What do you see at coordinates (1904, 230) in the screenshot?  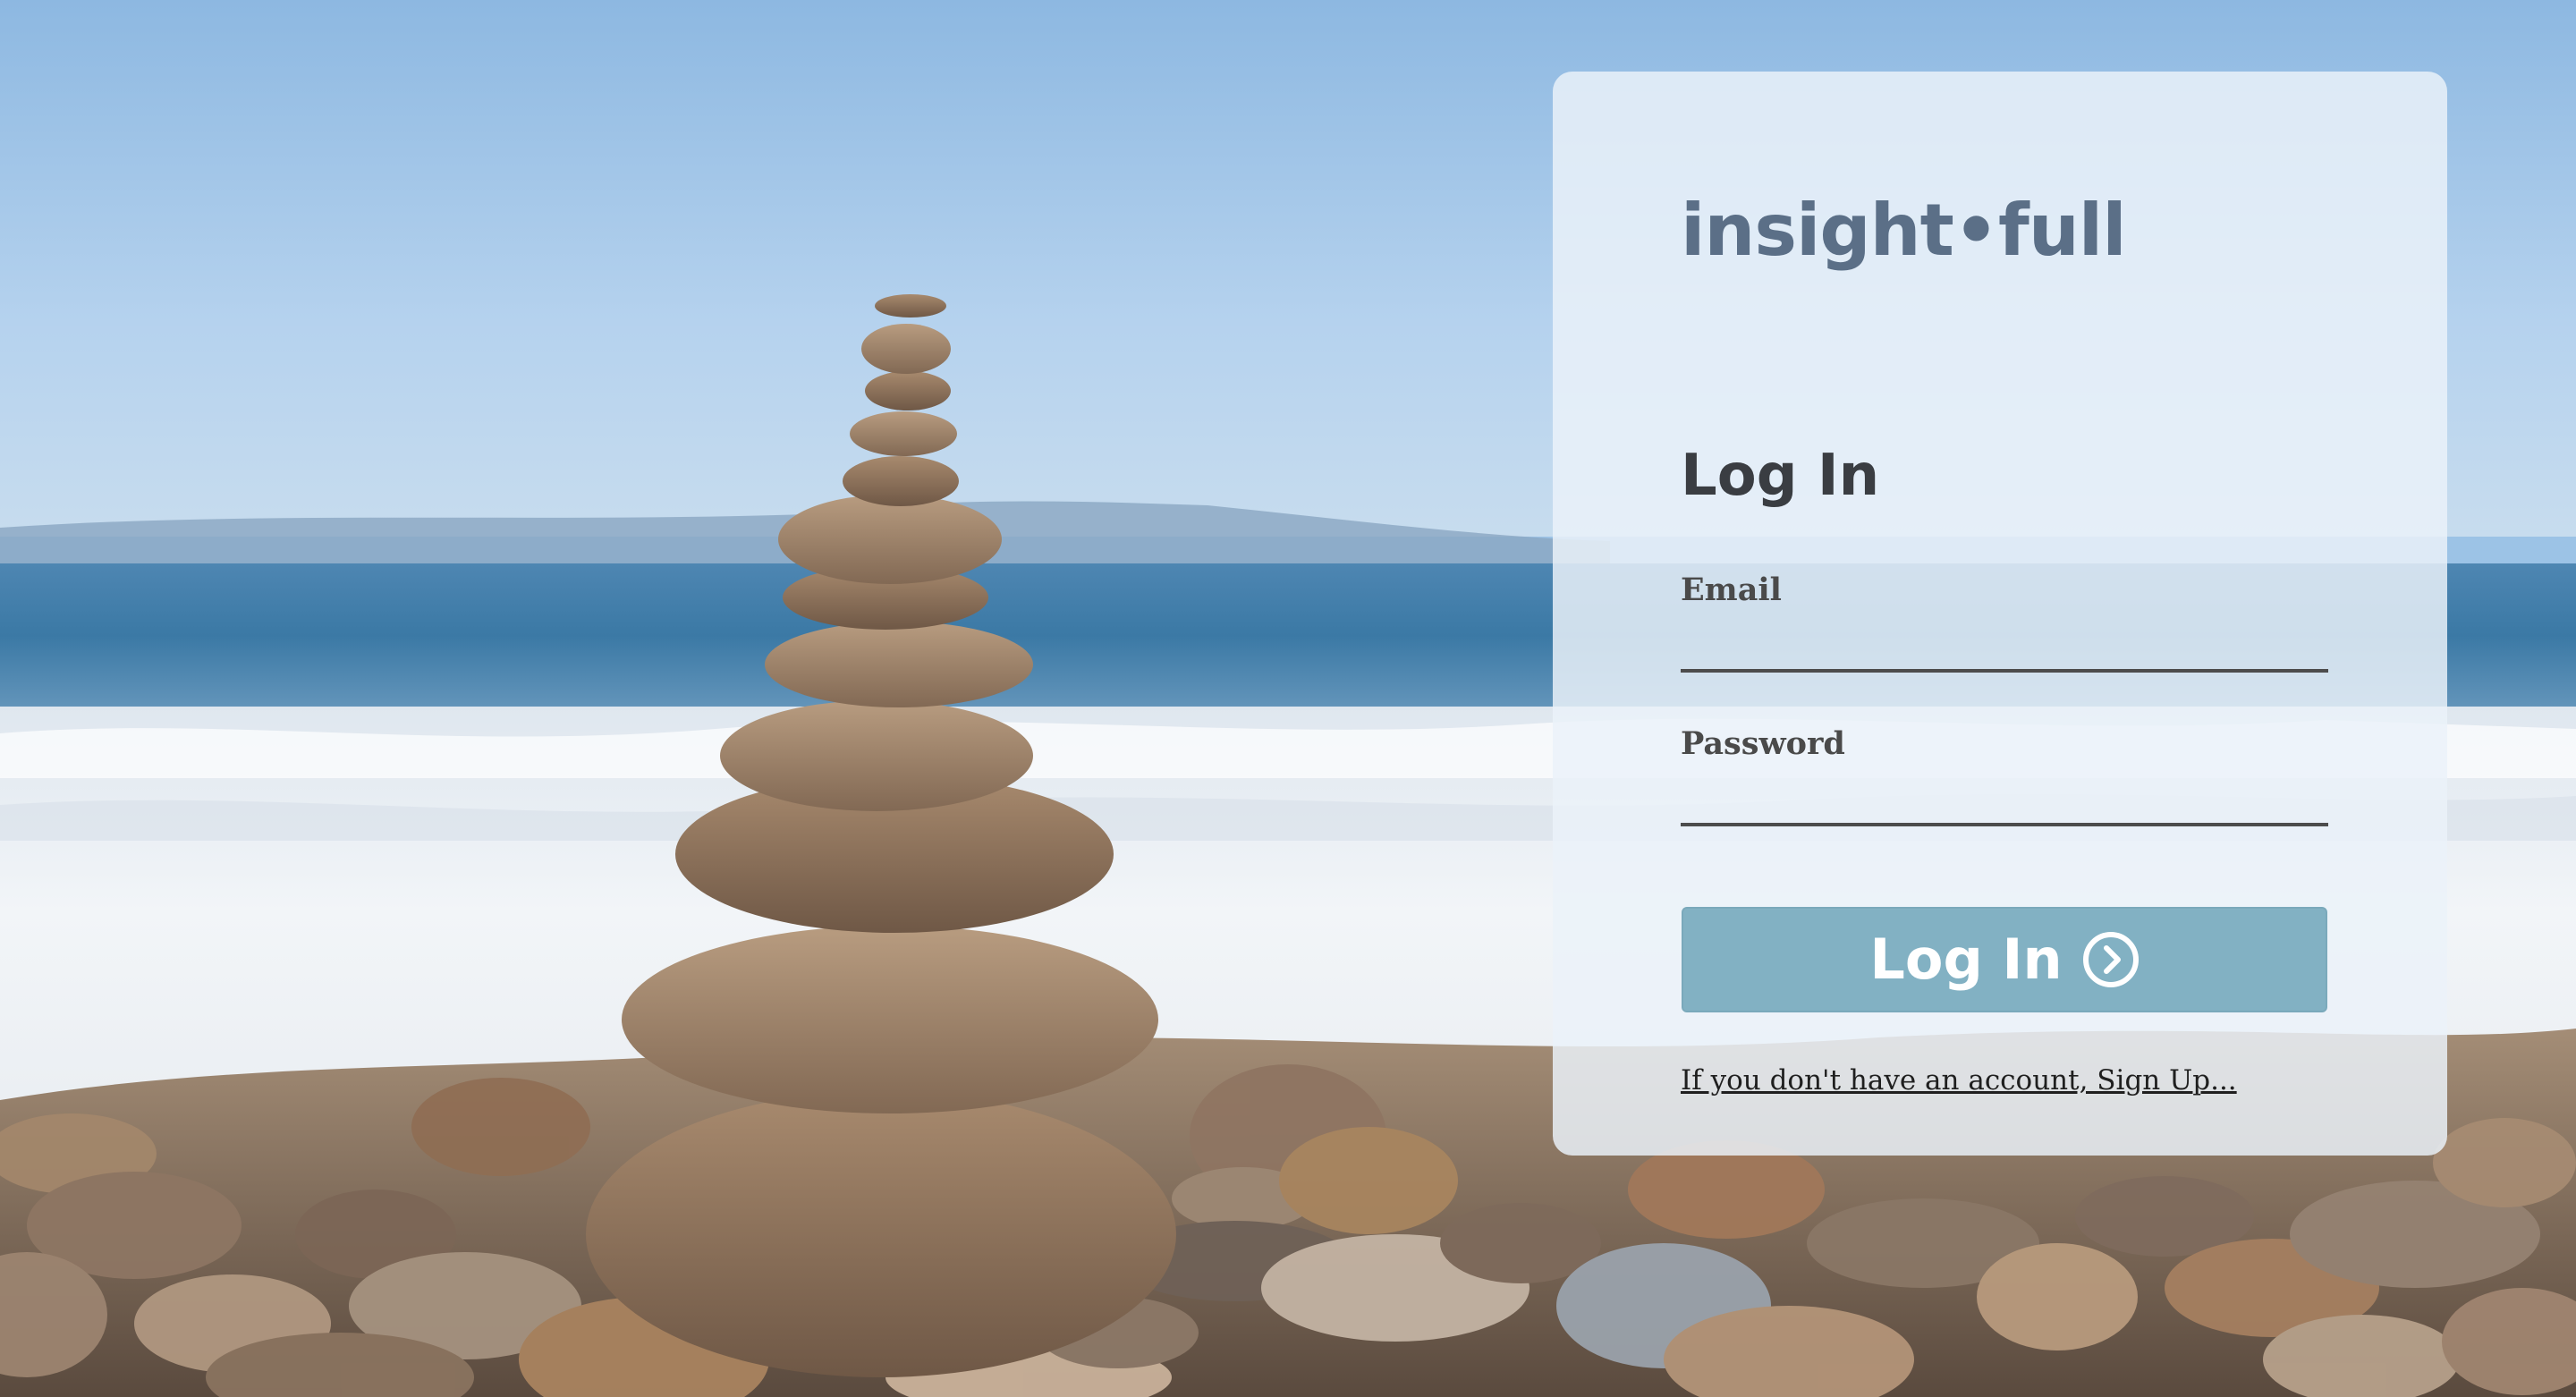 I see `brand-logo: insight•full` at bounding box center [1904, 230].